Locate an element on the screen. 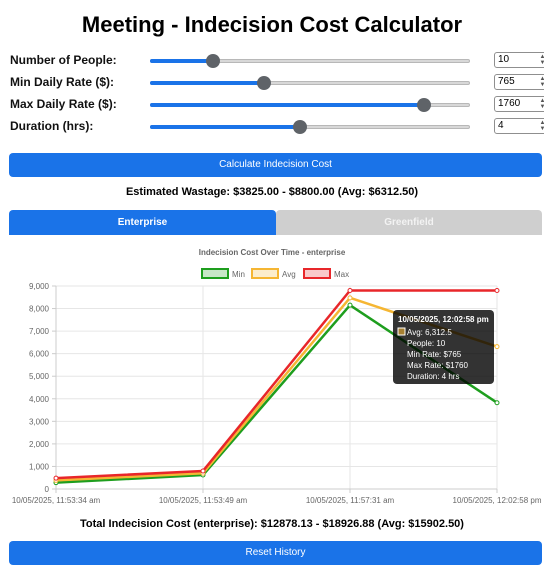 This screenshot has width=544, height=579. y-tick-label: 9,000 is located at coordinates (39, 286).